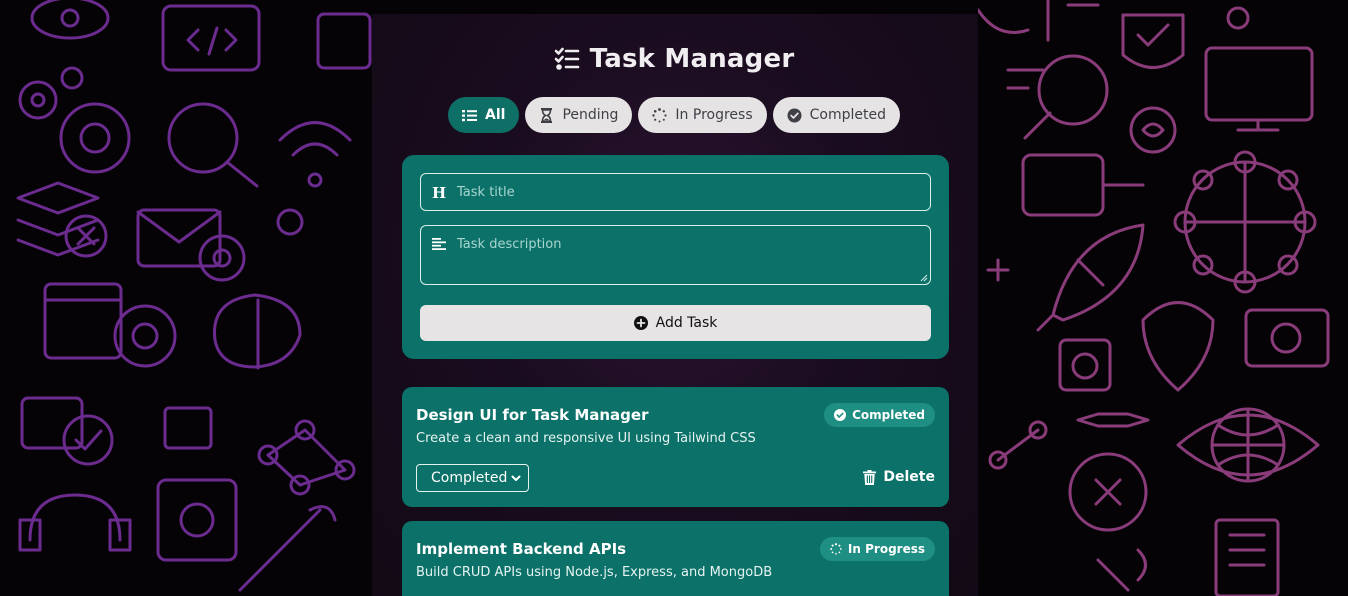 Image resolution: width=1348 pixels, height=596 pixels. I want to click on task-title: Implement Backend APIs, so click(521, 549).